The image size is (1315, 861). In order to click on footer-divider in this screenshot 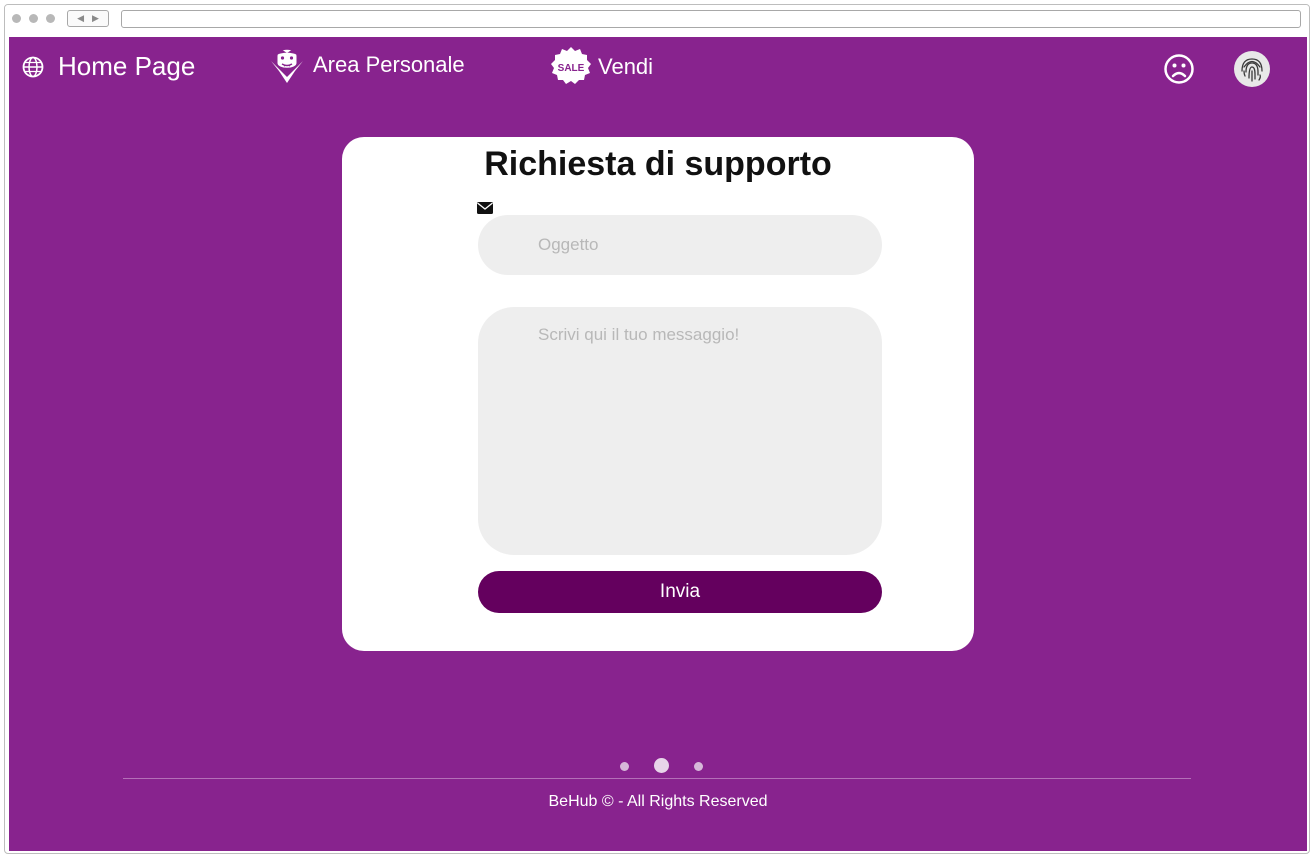, I will do `click(657, 778)`.